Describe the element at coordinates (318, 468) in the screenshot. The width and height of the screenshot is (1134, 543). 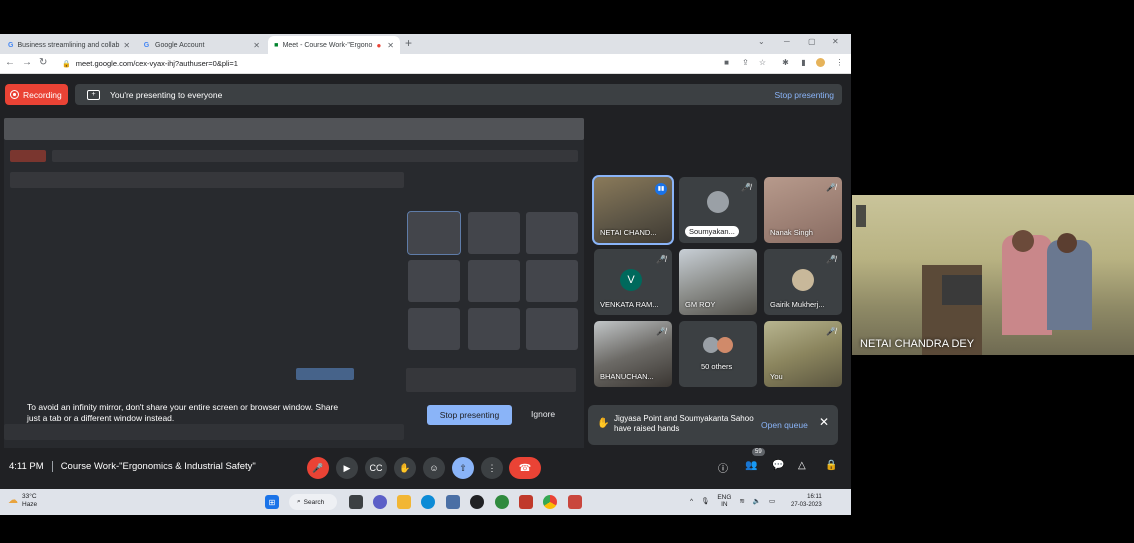
I see `mic-off-button: 🎤` at that location.